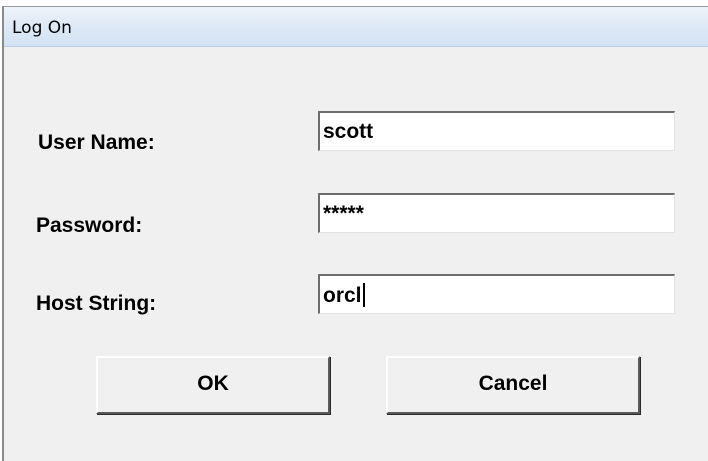 The width and height of the screenshot is (708, 461). What do you see at coordinates (363, 295) in the screenshot?
I see `text-cursor` at bounding box center [363, 295].